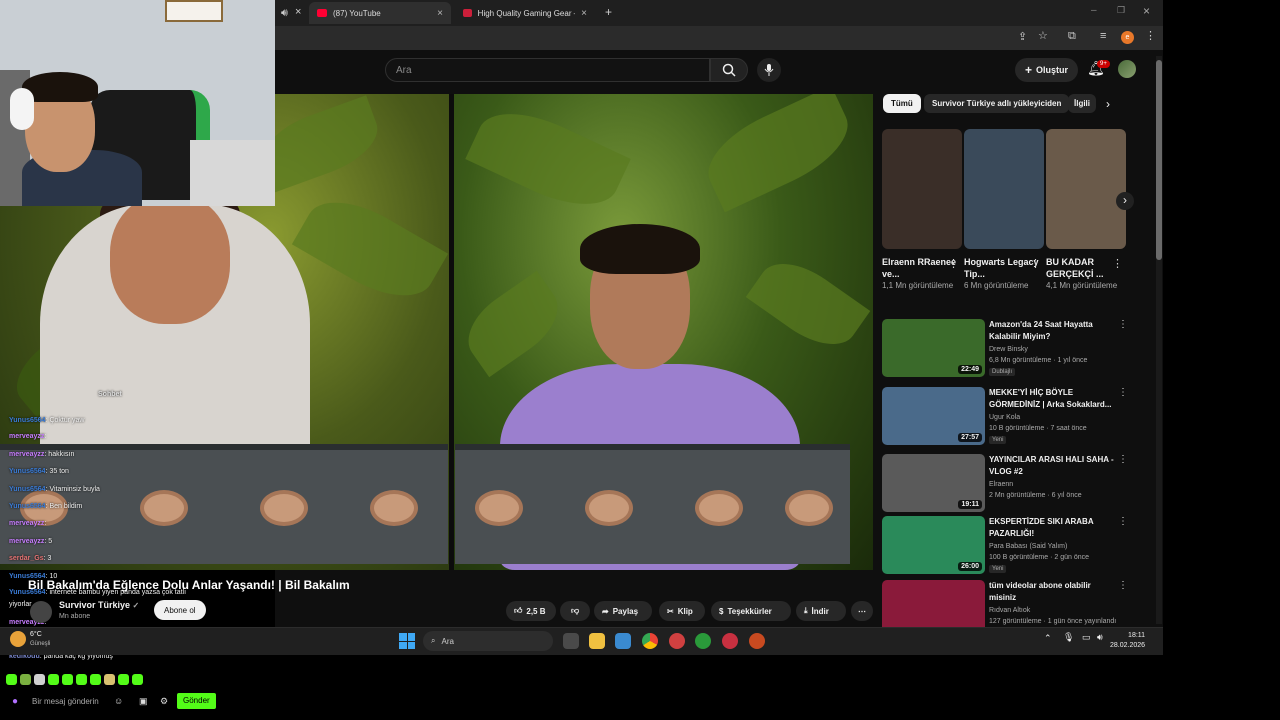  Describe the element at coordinates (1108, 104) in the screenshot. I see `chevron-right-icon: ›` at that location.